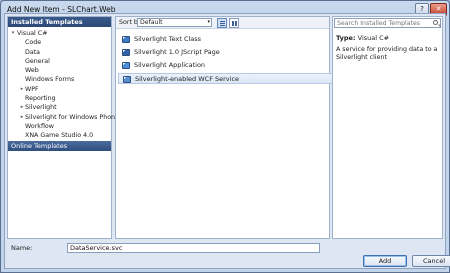 This screenshot has width=450, height=273. Describe the element at coordinates (33, 43) in the screenshot. I see `tree-item-label: Code` at that location.